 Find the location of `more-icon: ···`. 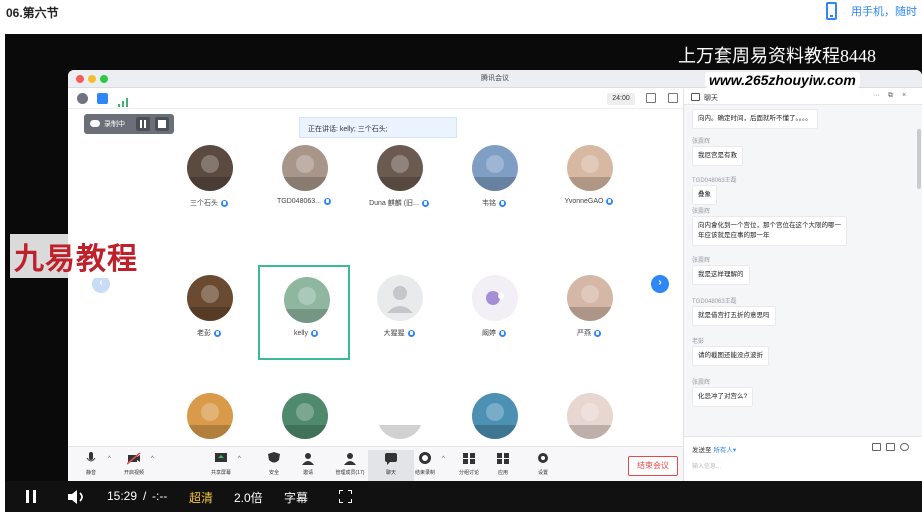

more-icon: ··· is located at coordinates (876, 95).